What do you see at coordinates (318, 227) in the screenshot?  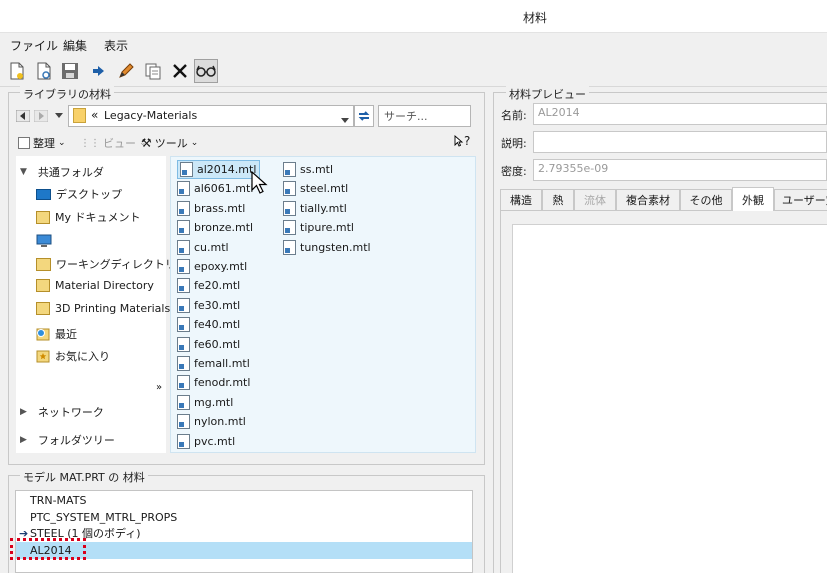 I see `file-item: tipure.mtl` at bounding box center [318, 227].